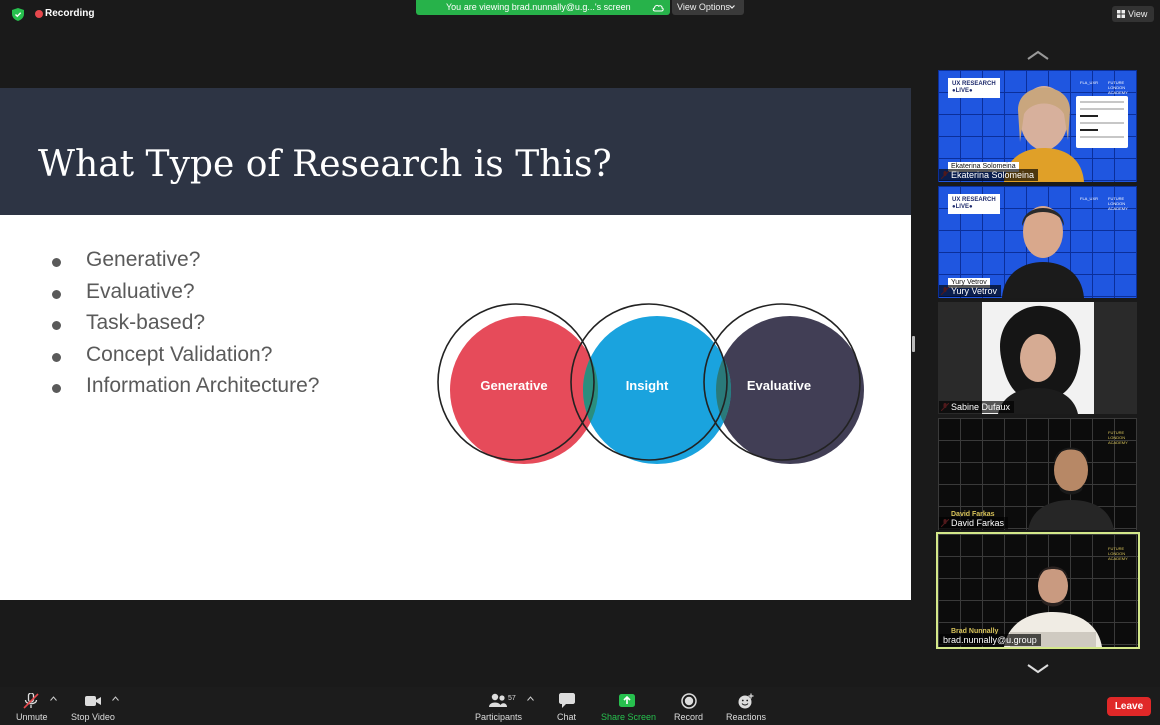 Image resolution: width=1160 pixels, height=725 pixels. Describe the element at coordinates (146, 322) in the screenshot. I see `bullet-text: Task-based?` at that location.